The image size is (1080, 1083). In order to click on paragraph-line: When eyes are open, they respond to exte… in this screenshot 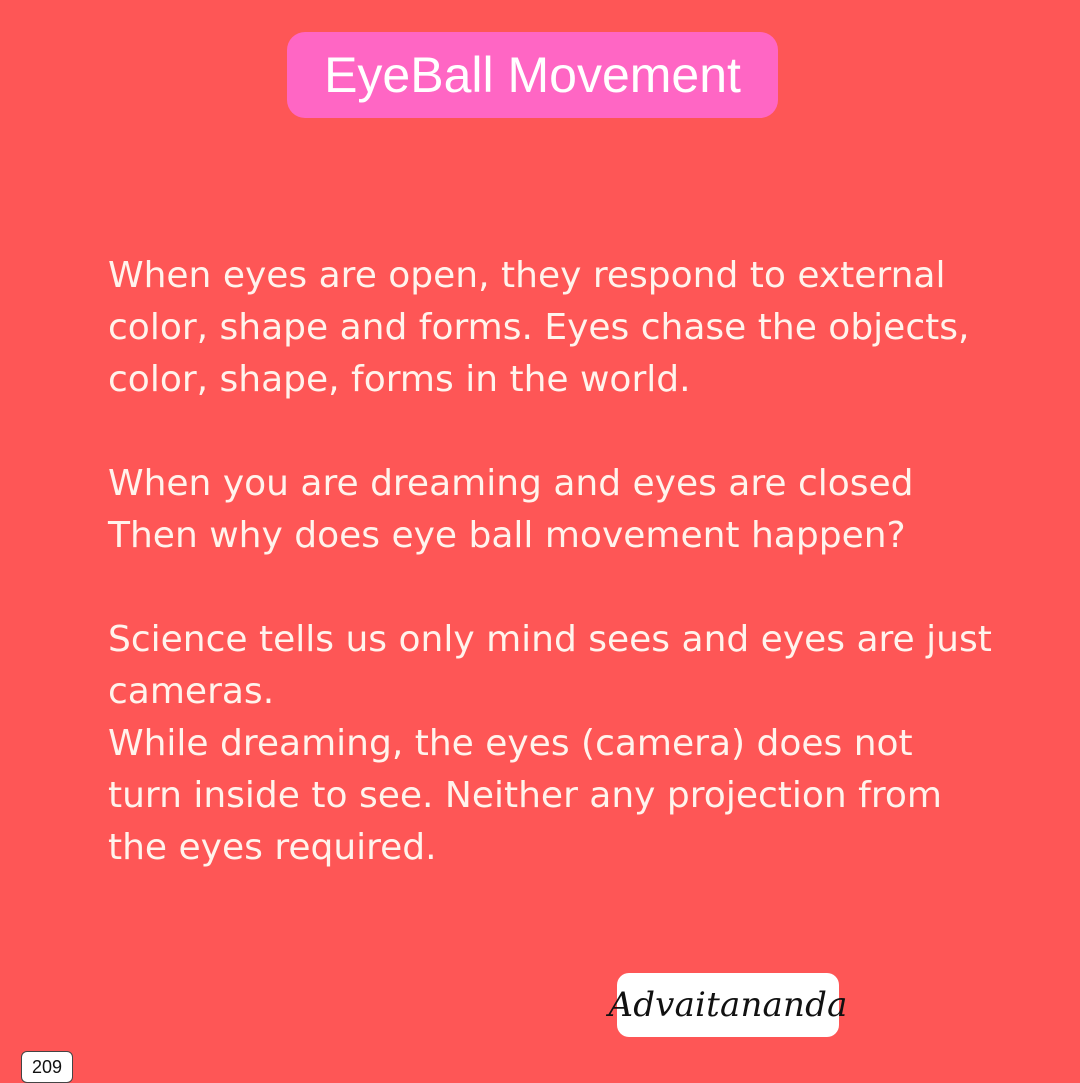, I will do `click(527, 275)`.